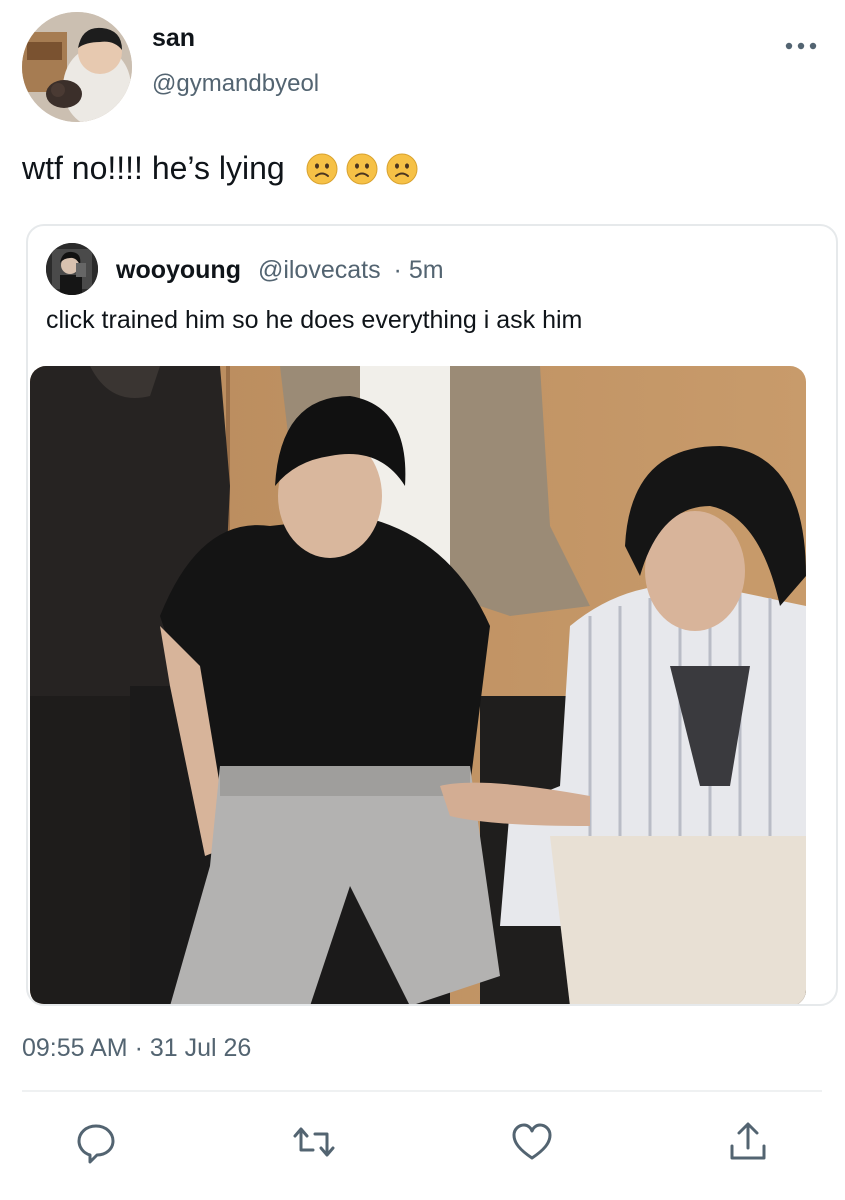 The image size is (845, 1200). I want to click on quoted-tweet-age: · 5m, so click(418, 270).